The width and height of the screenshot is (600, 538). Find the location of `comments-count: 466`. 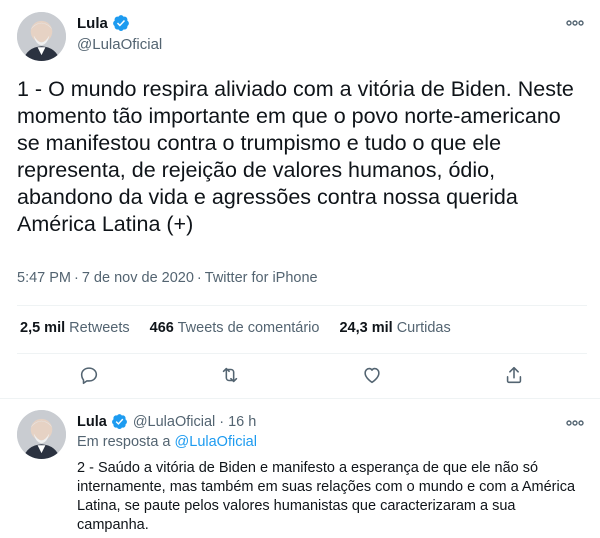

comments-count: 466 is located at coordinates (161, 328).